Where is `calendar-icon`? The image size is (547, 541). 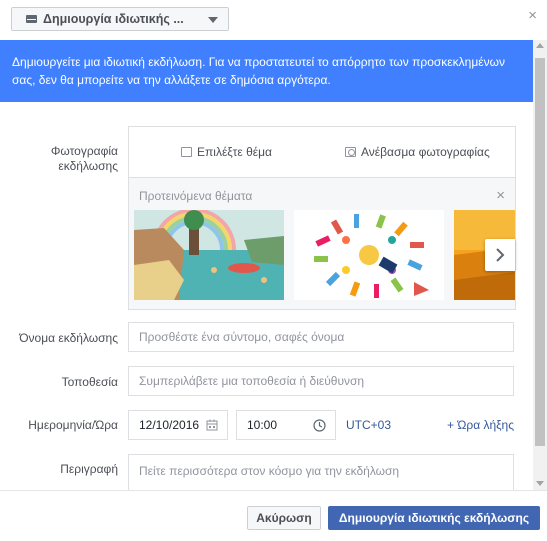
calendar-icon is located at coordinates (212, 425).